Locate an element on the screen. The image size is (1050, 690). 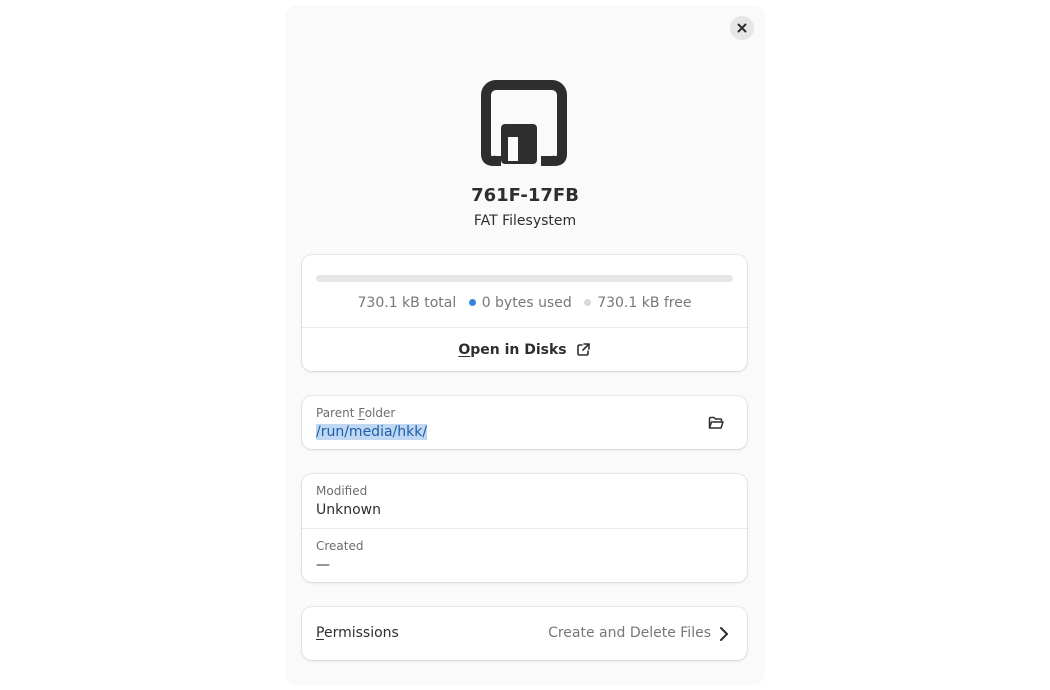
close-icon is located at coordinates (742, 28).